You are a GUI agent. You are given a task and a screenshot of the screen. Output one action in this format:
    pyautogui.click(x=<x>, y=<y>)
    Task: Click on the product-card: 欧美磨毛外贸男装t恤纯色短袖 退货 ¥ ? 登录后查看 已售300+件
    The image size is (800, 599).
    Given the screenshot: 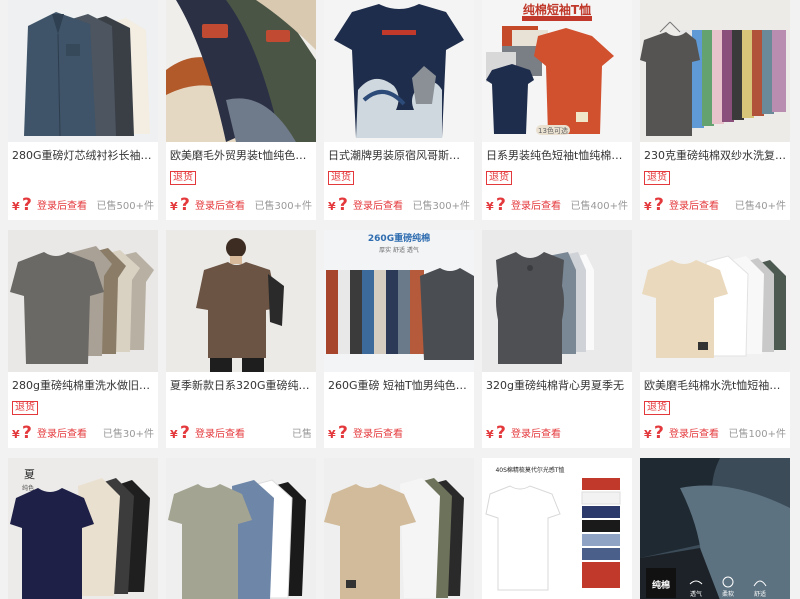 What is the action you would take?
    pyautogui.click(x=241, y=110)
    